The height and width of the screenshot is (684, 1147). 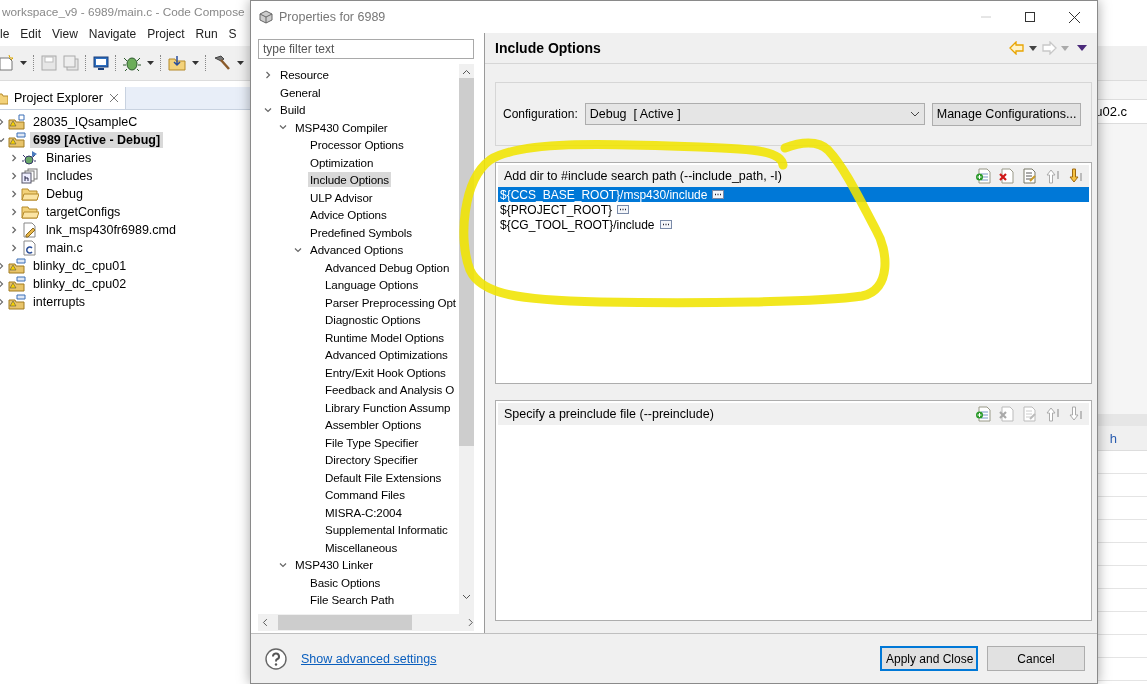 What do you see at coordinates (83, 212) in the screenshot?
I see `project-tree-item: targetConfigs` at bounding box center [83, 212].